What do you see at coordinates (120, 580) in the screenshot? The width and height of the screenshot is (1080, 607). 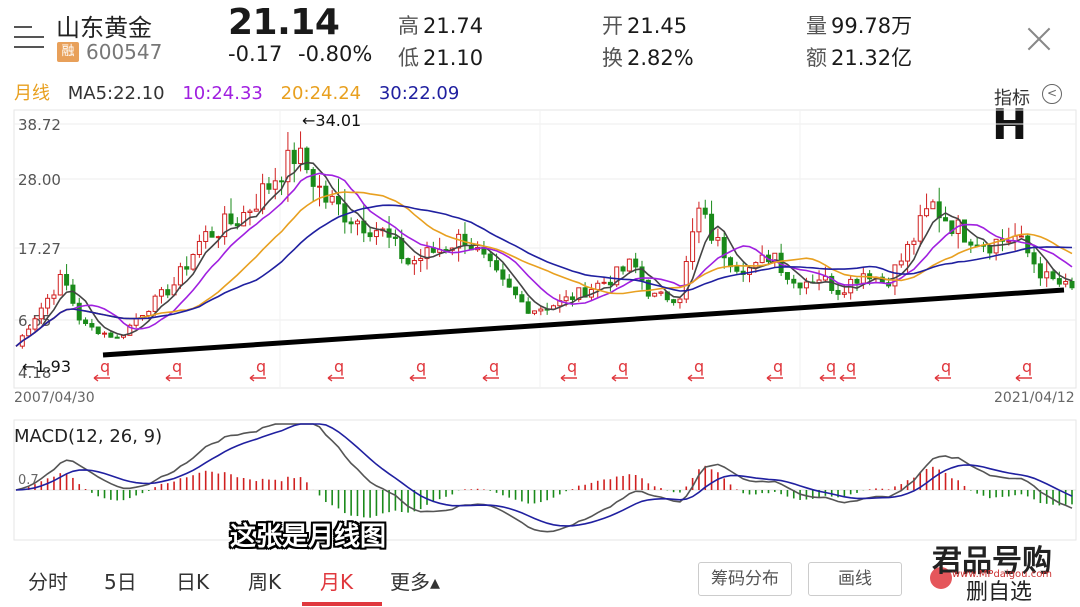 I see `tab-5day: 5日` at bounding box center [120, 580].